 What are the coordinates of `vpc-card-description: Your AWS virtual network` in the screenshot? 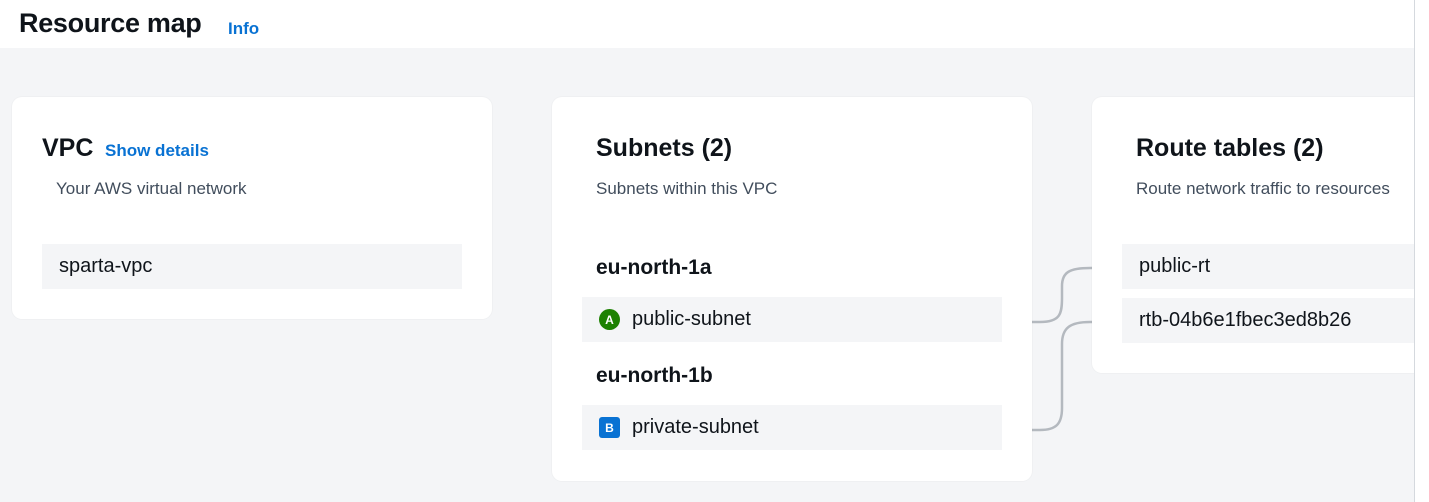 It's located at (151, 188).